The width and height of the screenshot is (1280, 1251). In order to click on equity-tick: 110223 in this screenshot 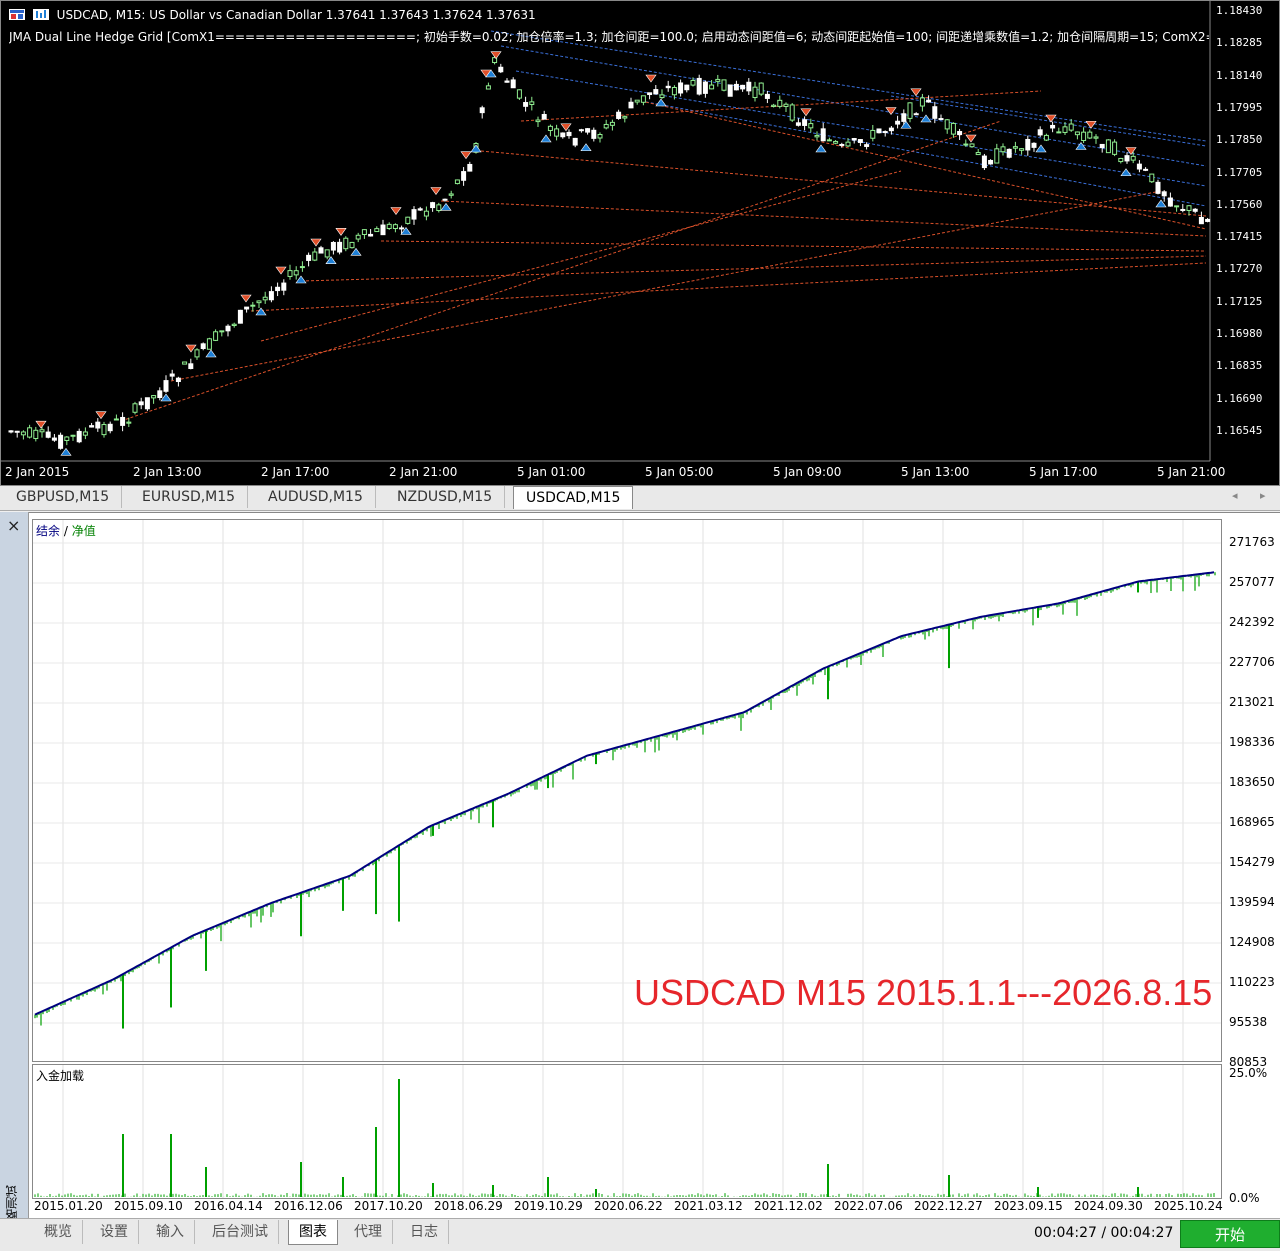, I will do `click(1252, 982)`.